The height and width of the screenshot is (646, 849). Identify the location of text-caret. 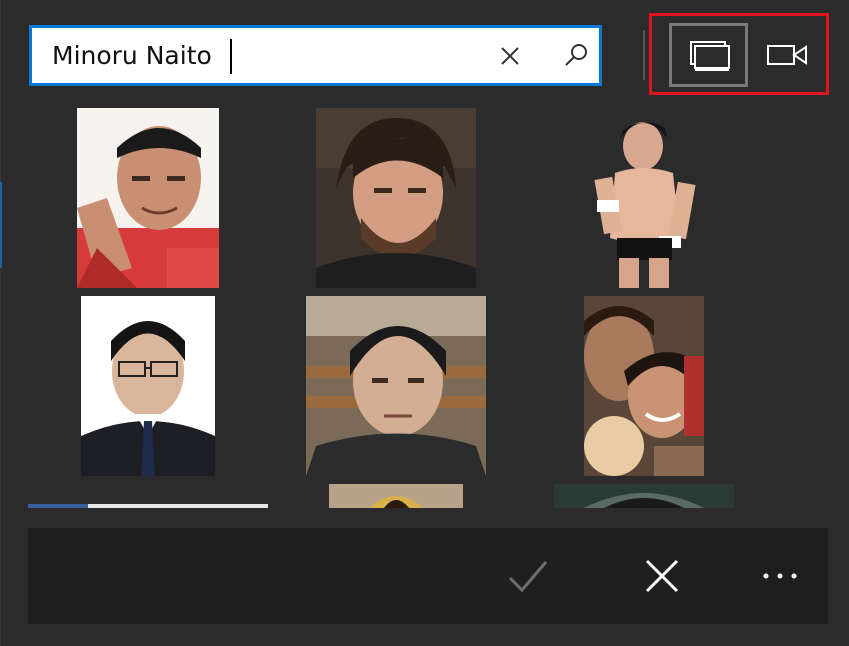
(231, 56).